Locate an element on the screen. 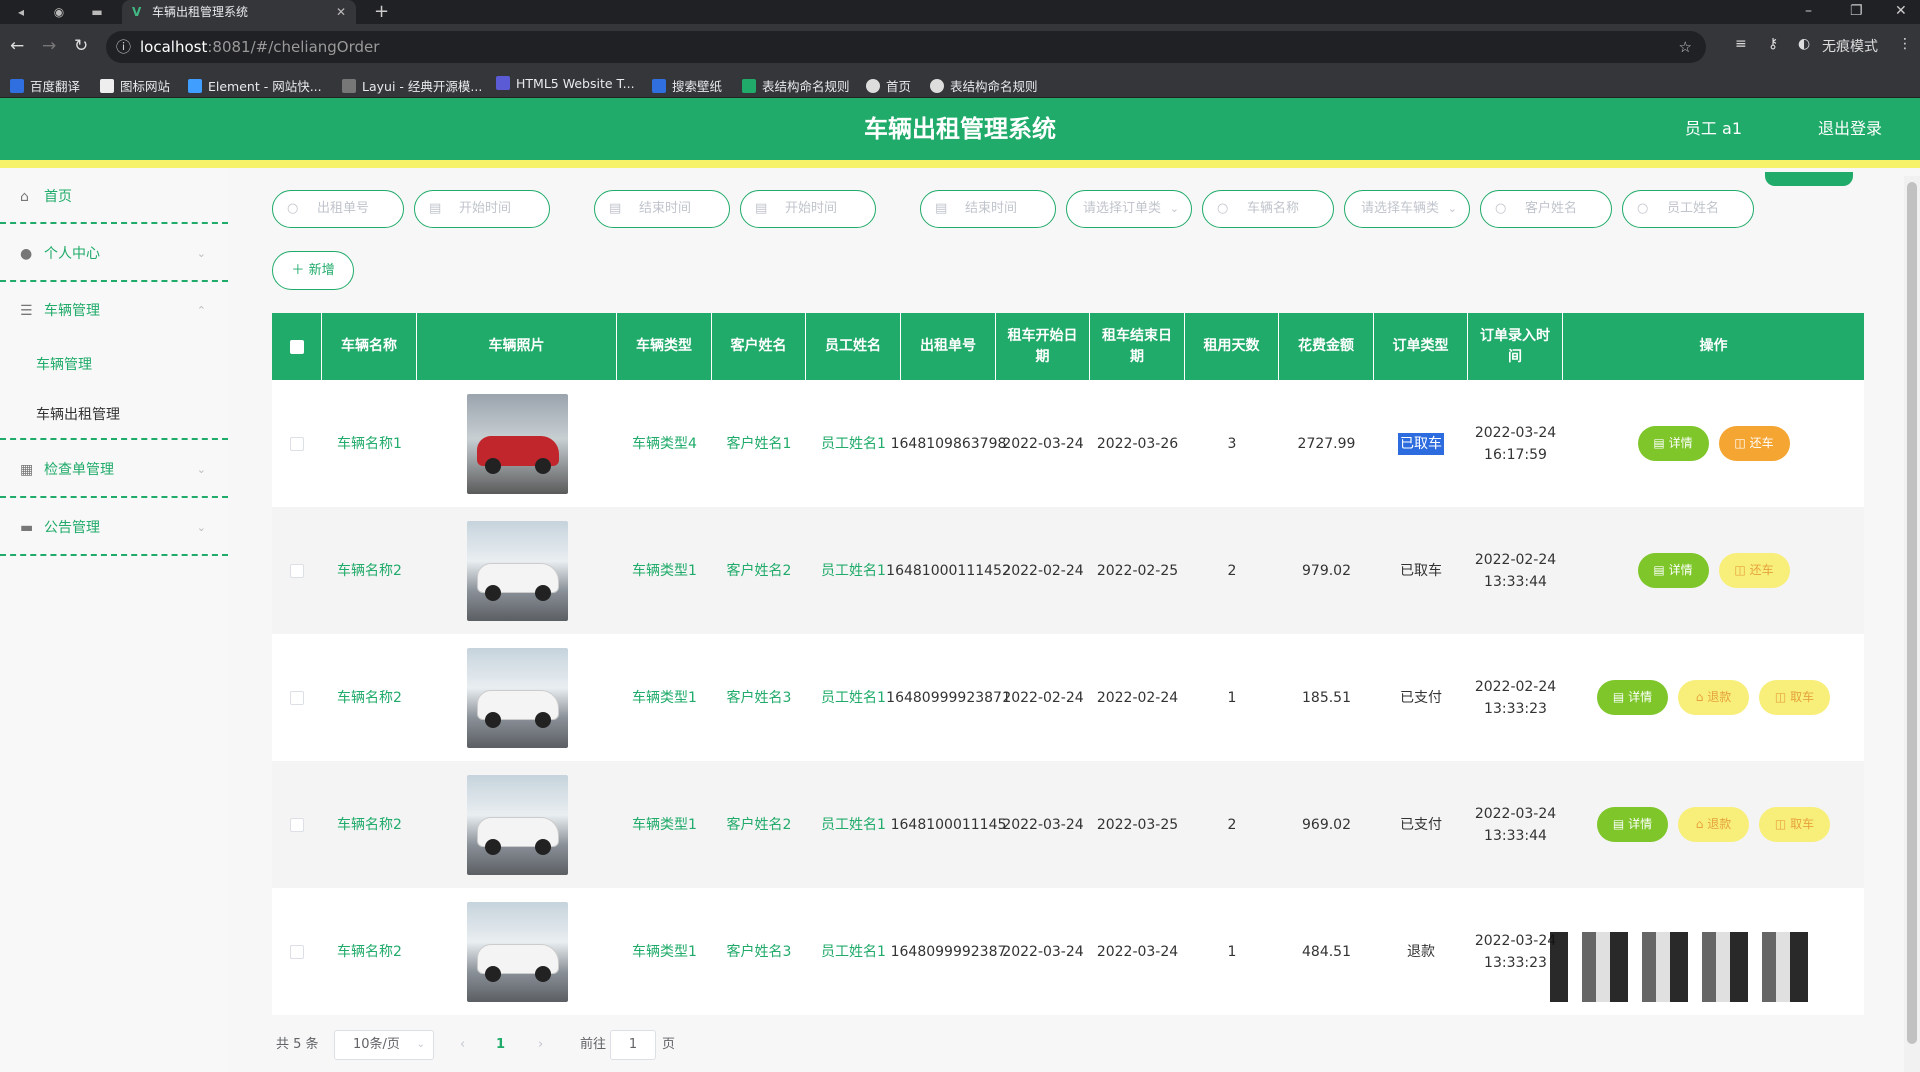  order-no-input: ○ 出租单号 is located at coordinates (338, 209).